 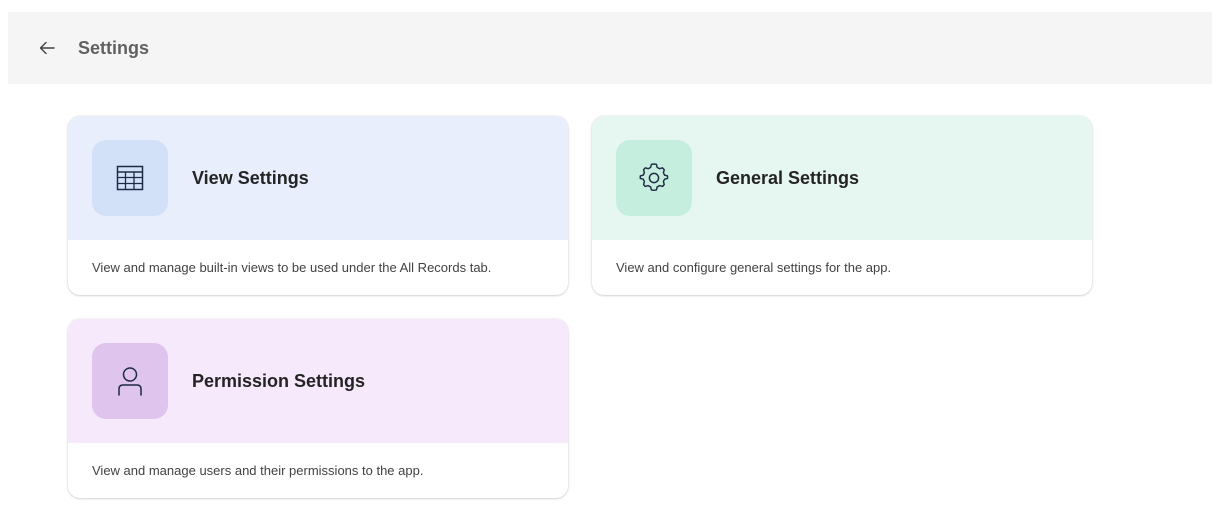 I want to click on page-title: Settings, so click(x=114, y=48).